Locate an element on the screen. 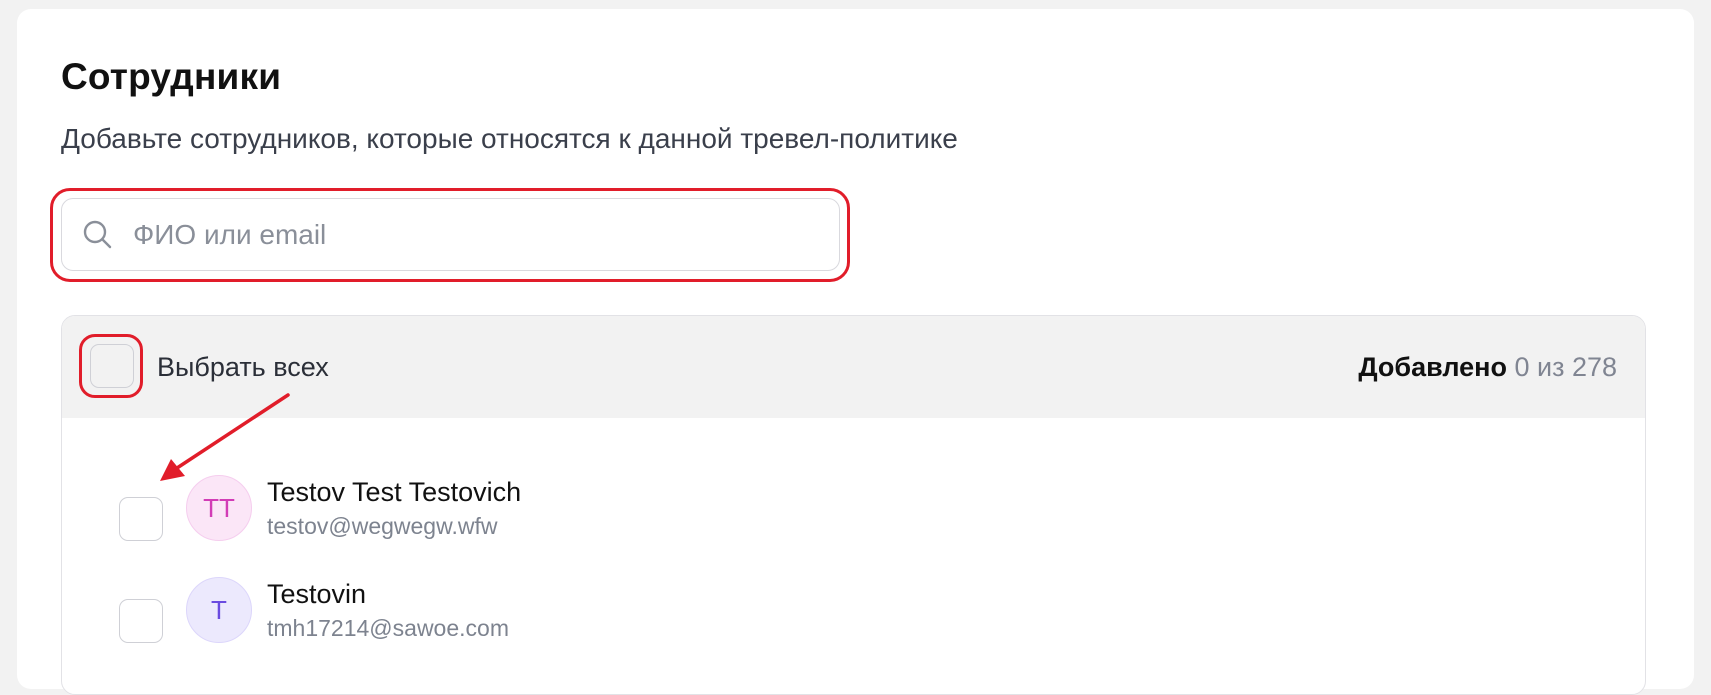 This screenshot has height=695, width=1711. employee-name: Testovin is located at coordinates (317, 594).